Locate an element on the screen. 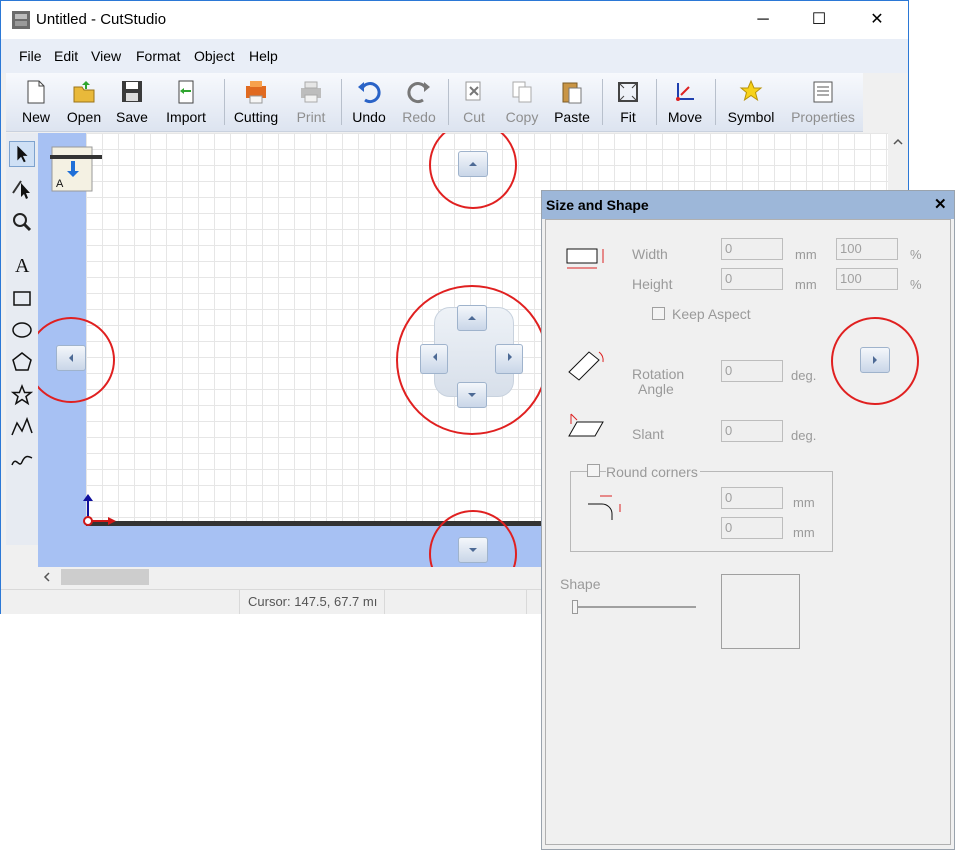 The image size is (955, 850). cutstudio-app-icon is located at coordinates (21, 20).